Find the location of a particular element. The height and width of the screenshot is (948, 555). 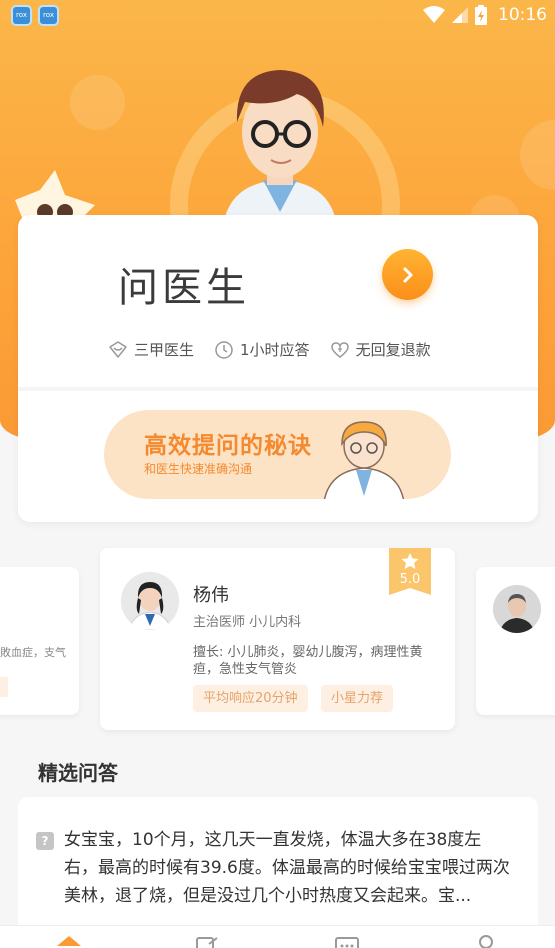

doctor-card-prev: 敗血症，支气 is located at coordinates (39, 641).